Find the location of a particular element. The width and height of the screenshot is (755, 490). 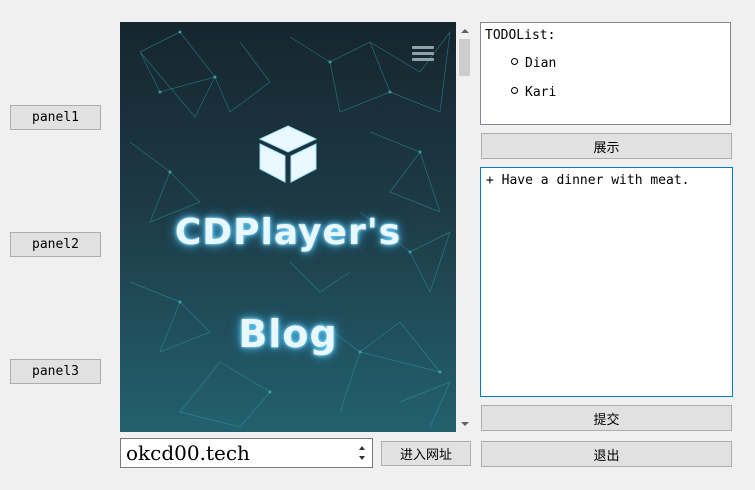

panel1-button: panel1 is located at coordinates (55, 117).